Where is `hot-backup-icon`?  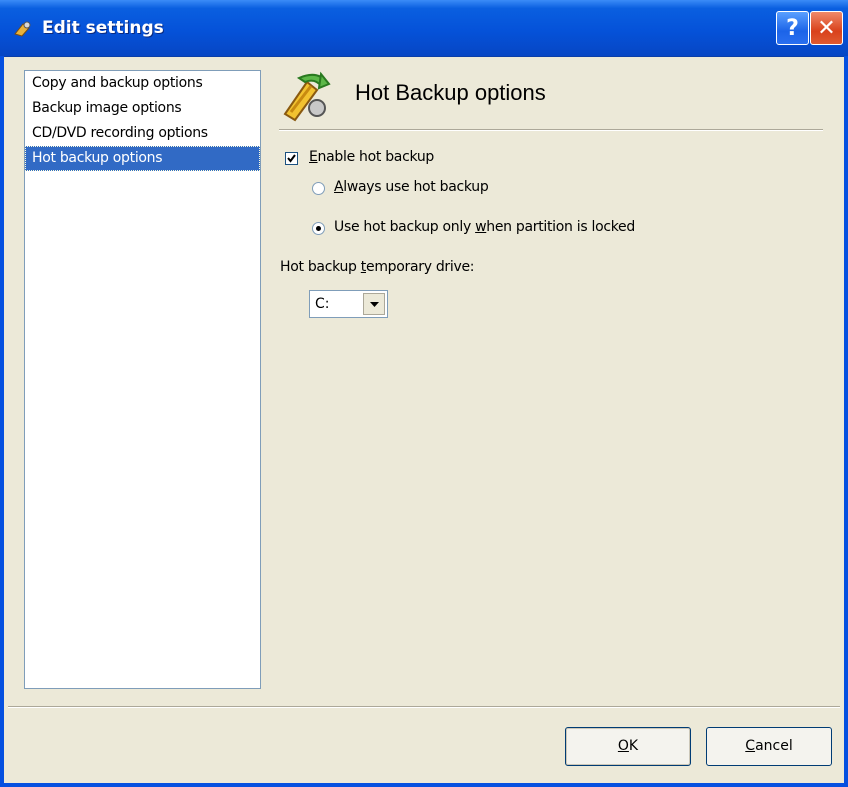 hot-backup-icon is located at coordinates (305, 96).